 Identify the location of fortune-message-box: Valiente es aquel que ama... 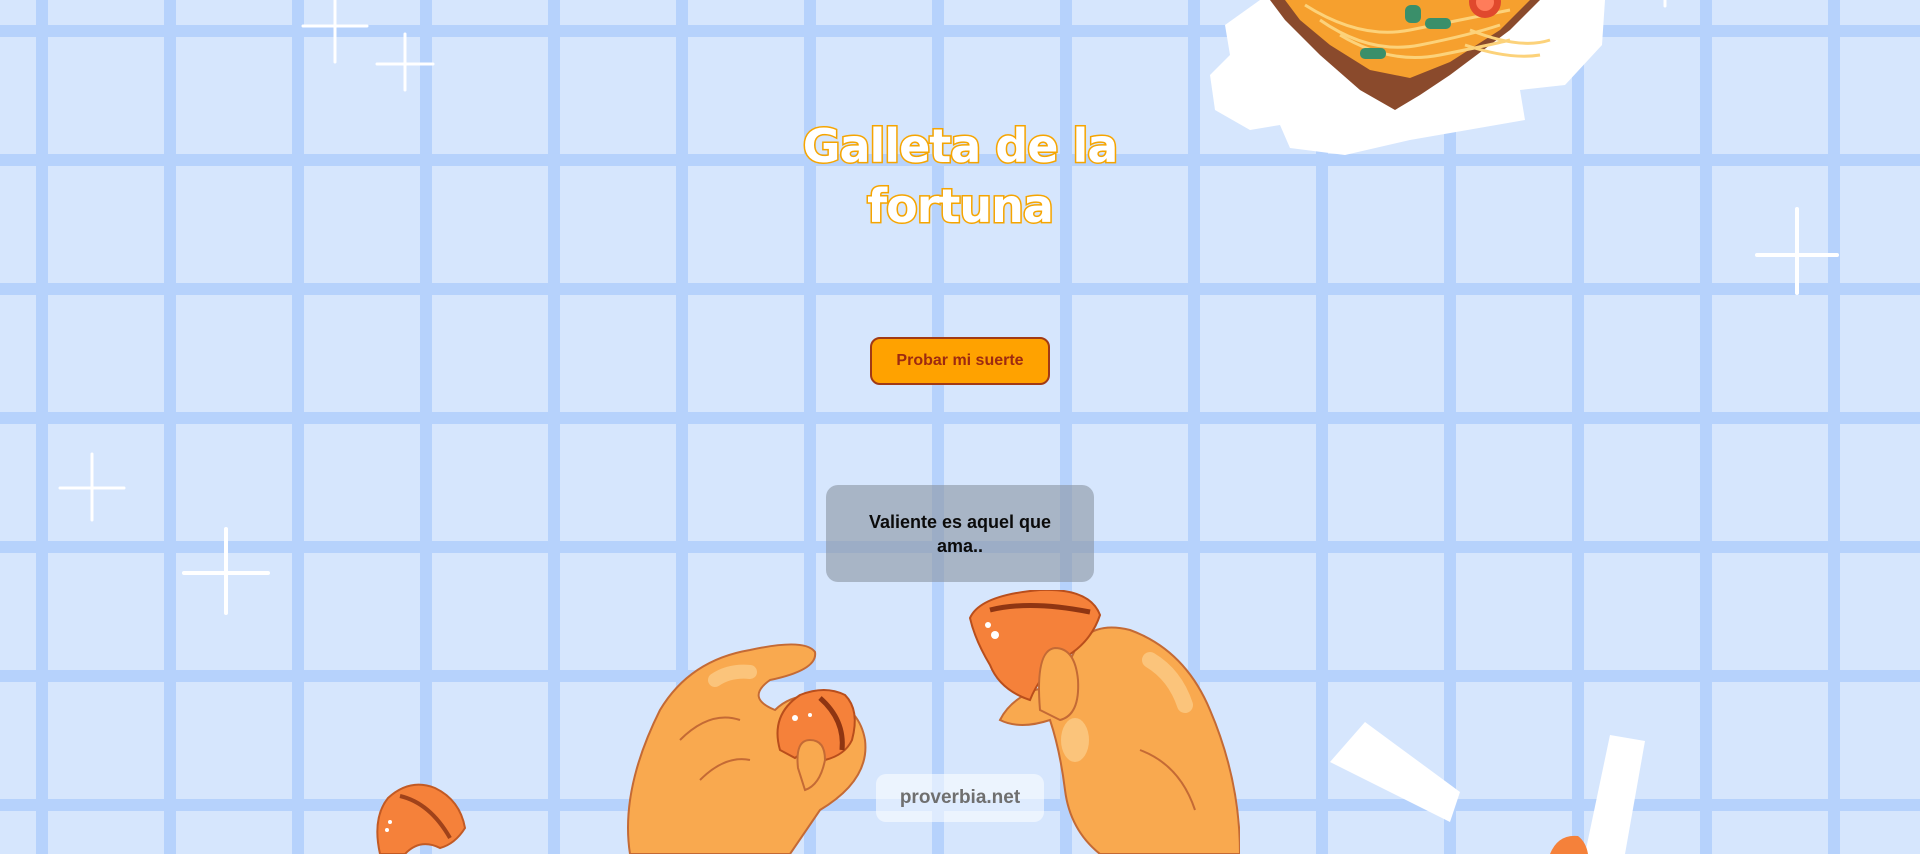
(960, 533).